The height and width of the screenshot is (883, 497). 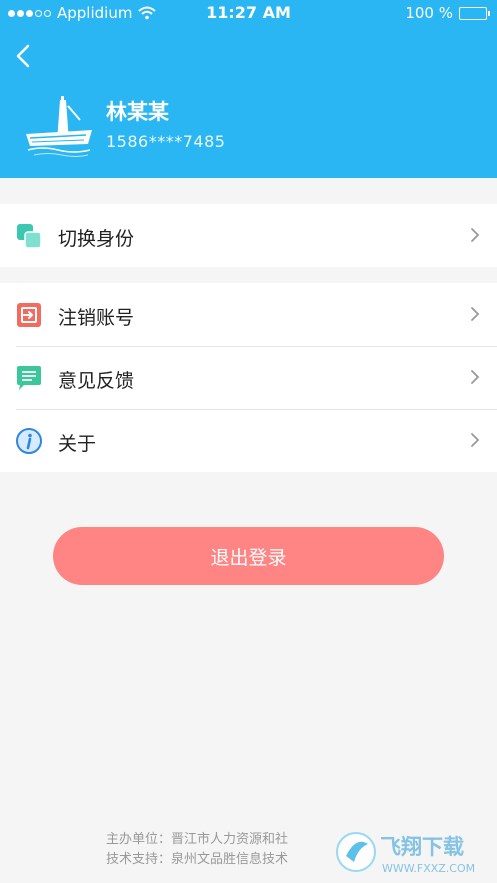 What do you see at coordinates (429, 13) in the screenshot?
I see `battery-percent: 100 %` at bounding box center [429, 13].